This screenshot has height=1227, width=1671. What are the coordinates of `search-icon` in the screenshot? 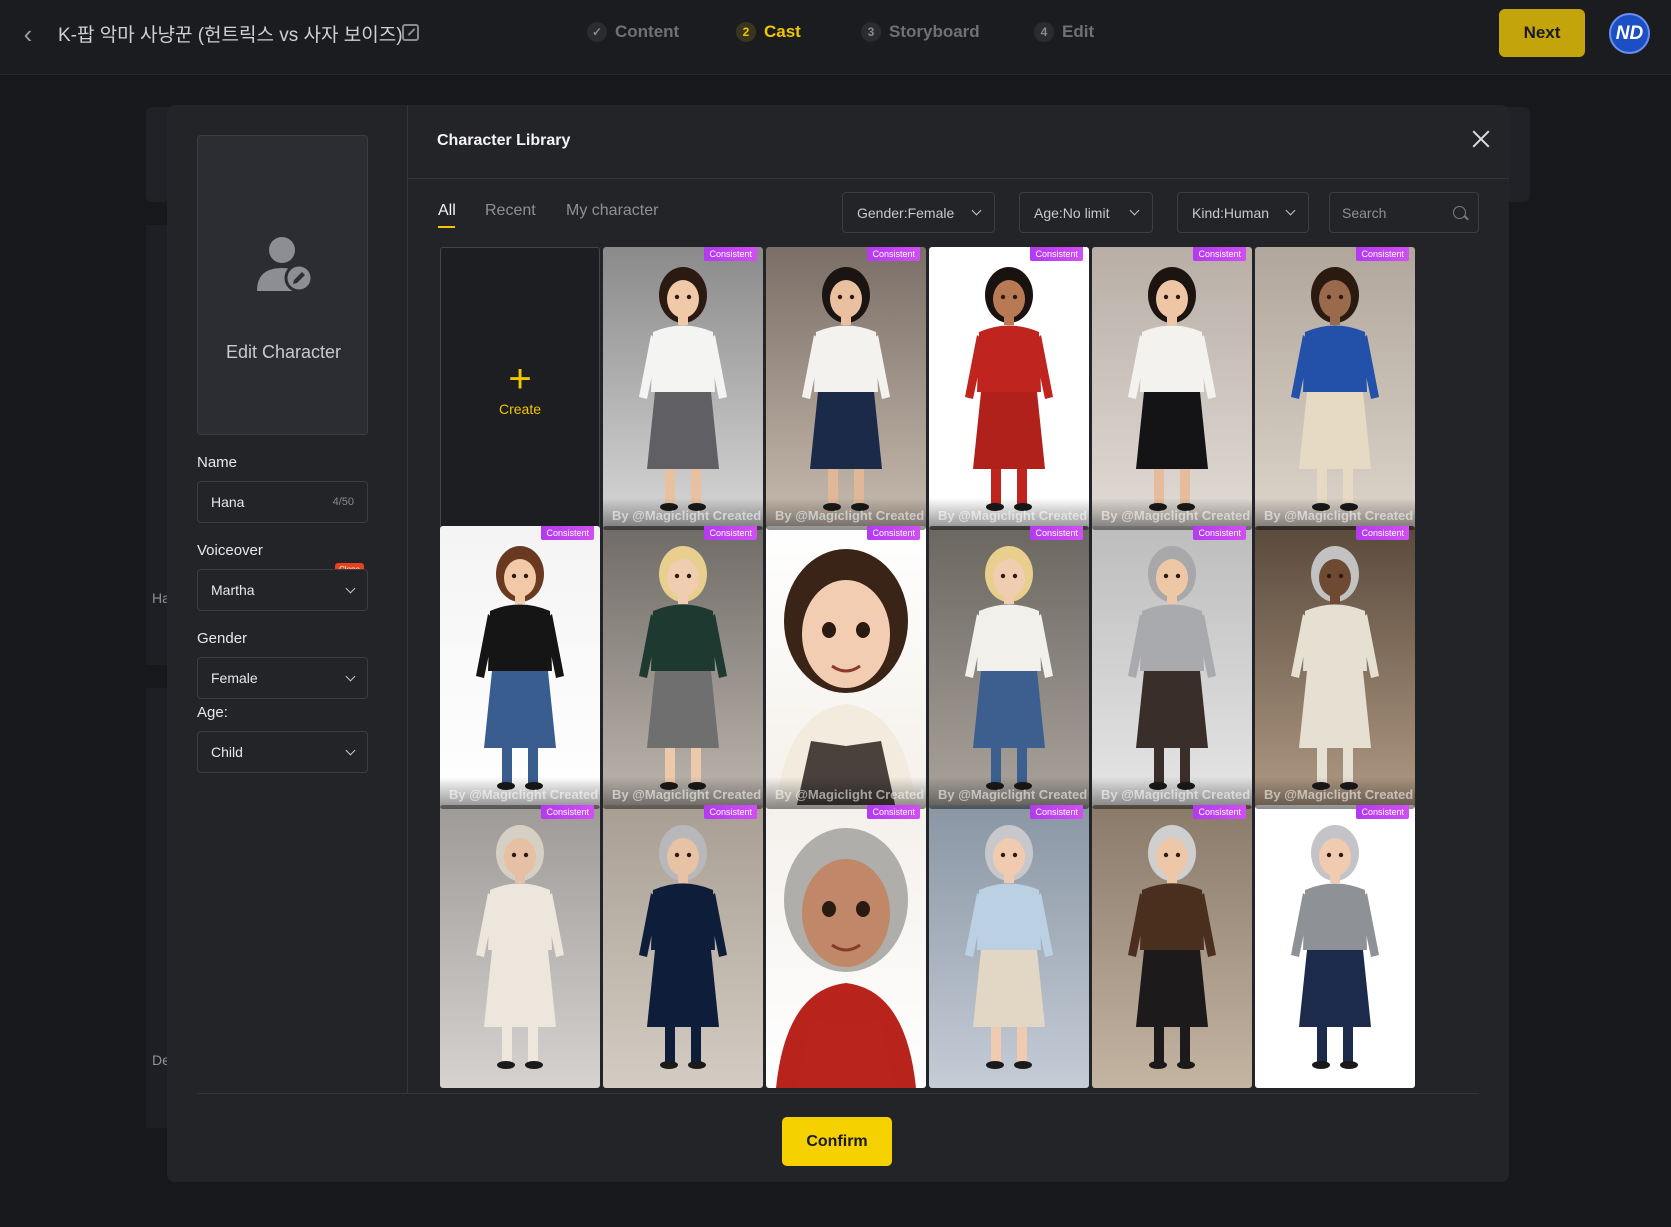 It's located at (1459, 212).